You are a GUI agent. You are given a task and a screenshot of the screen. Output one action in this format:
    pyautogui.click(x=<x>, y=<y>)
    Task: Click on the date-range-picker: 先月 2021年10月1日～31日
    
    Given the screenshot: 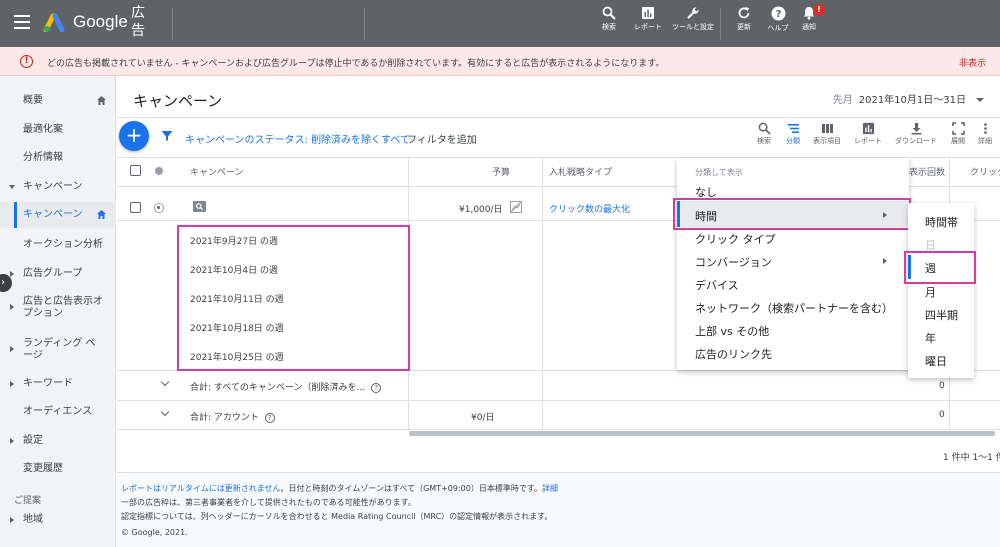 What is the action you would take?
    pyautogui.click(x=908, y=98)
    